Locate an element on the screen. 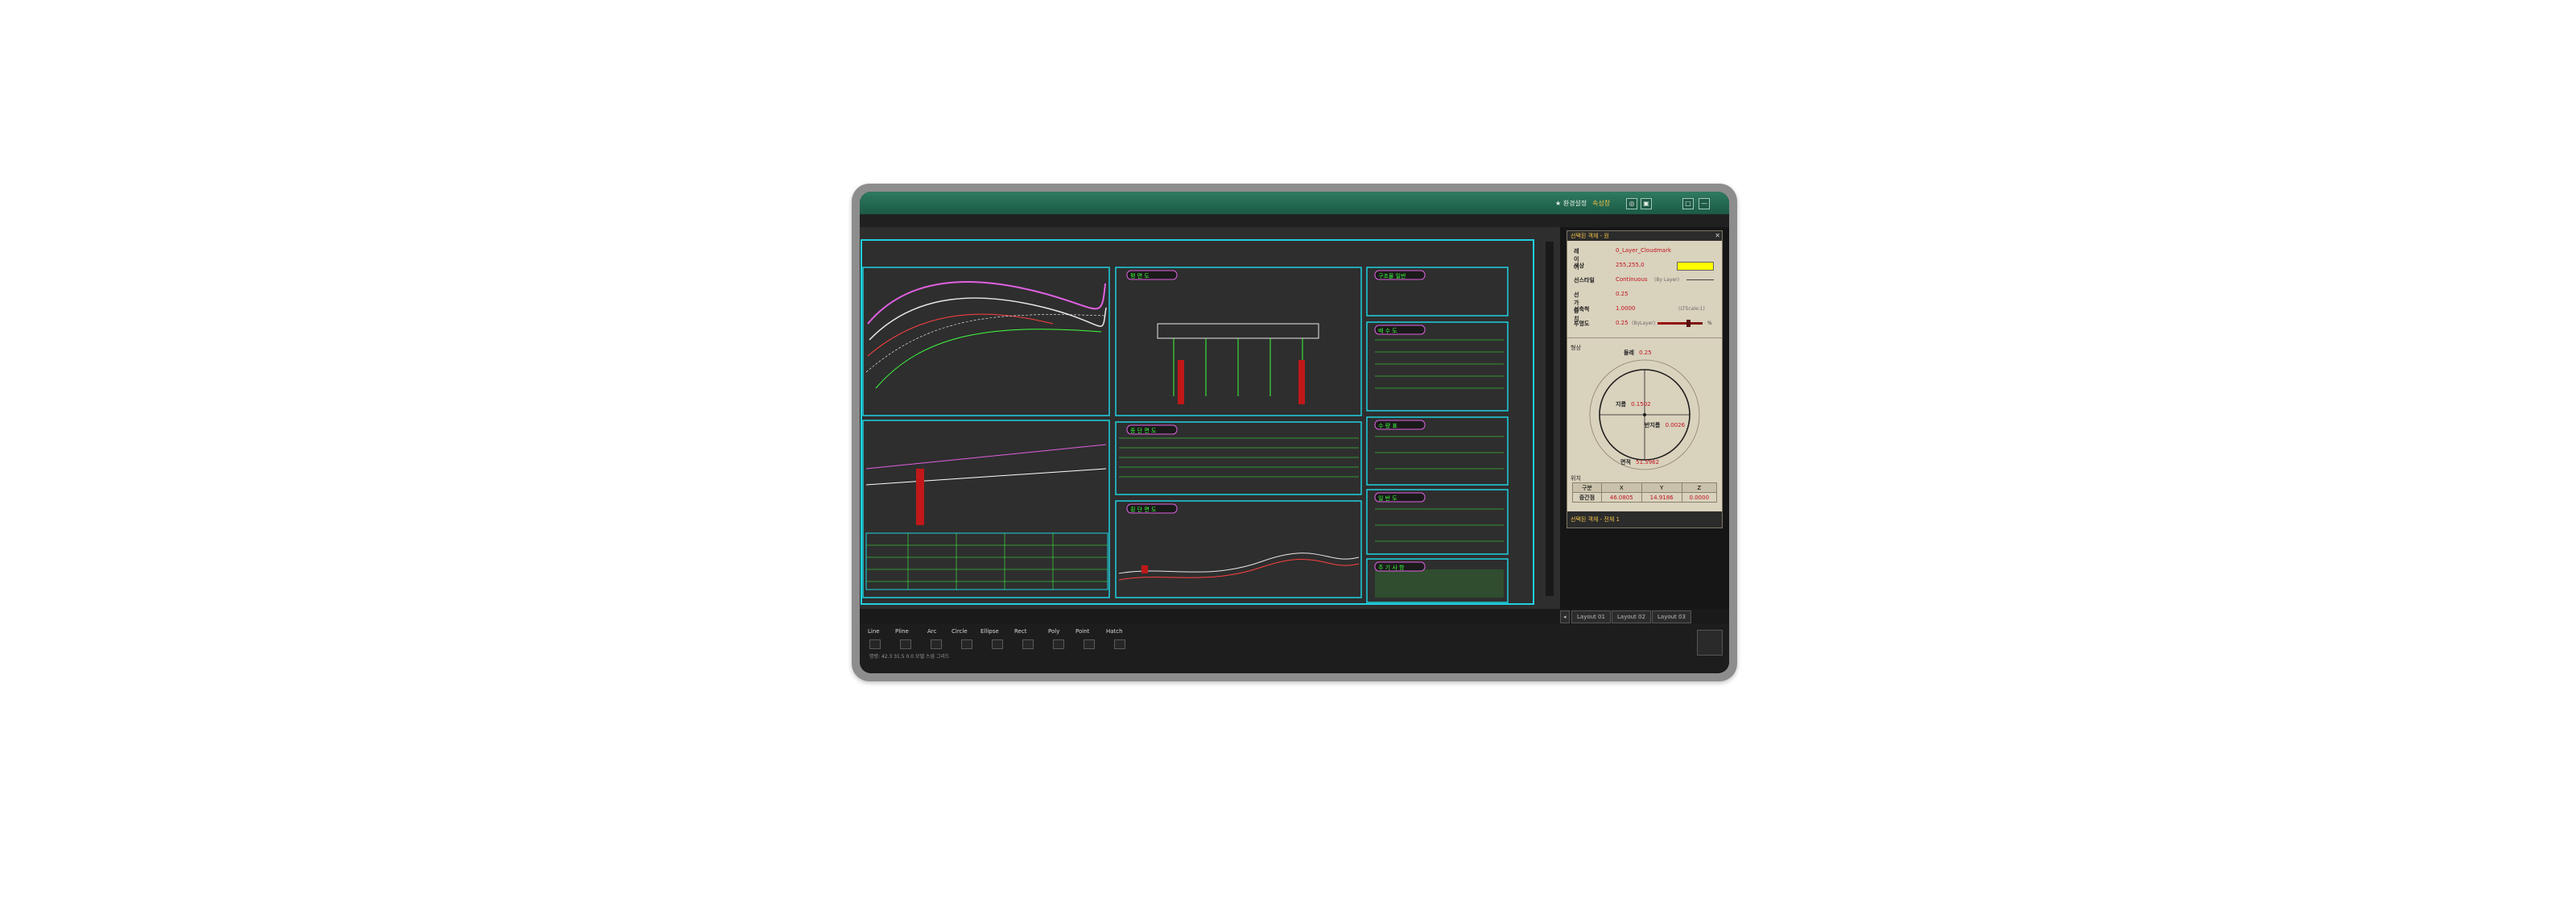  layer-value: 0_Layer_Cloudmark is located at coordinates (1643, 251).